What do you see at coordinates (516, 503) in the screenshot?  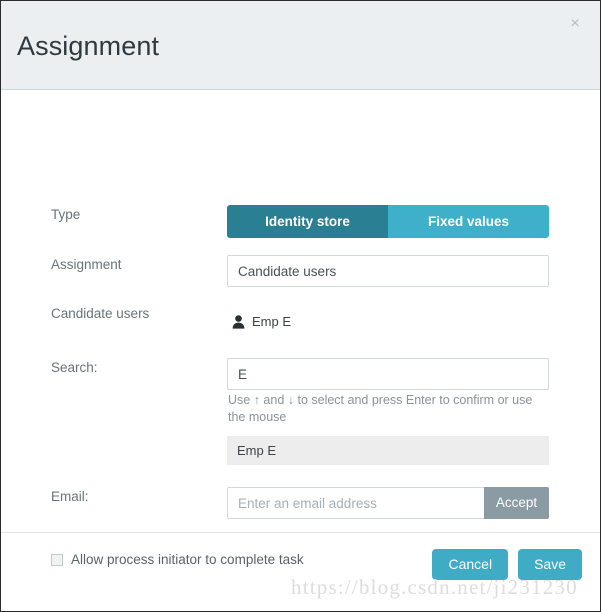 I see `accept-button: Accept` at bounding box center [516, 503].